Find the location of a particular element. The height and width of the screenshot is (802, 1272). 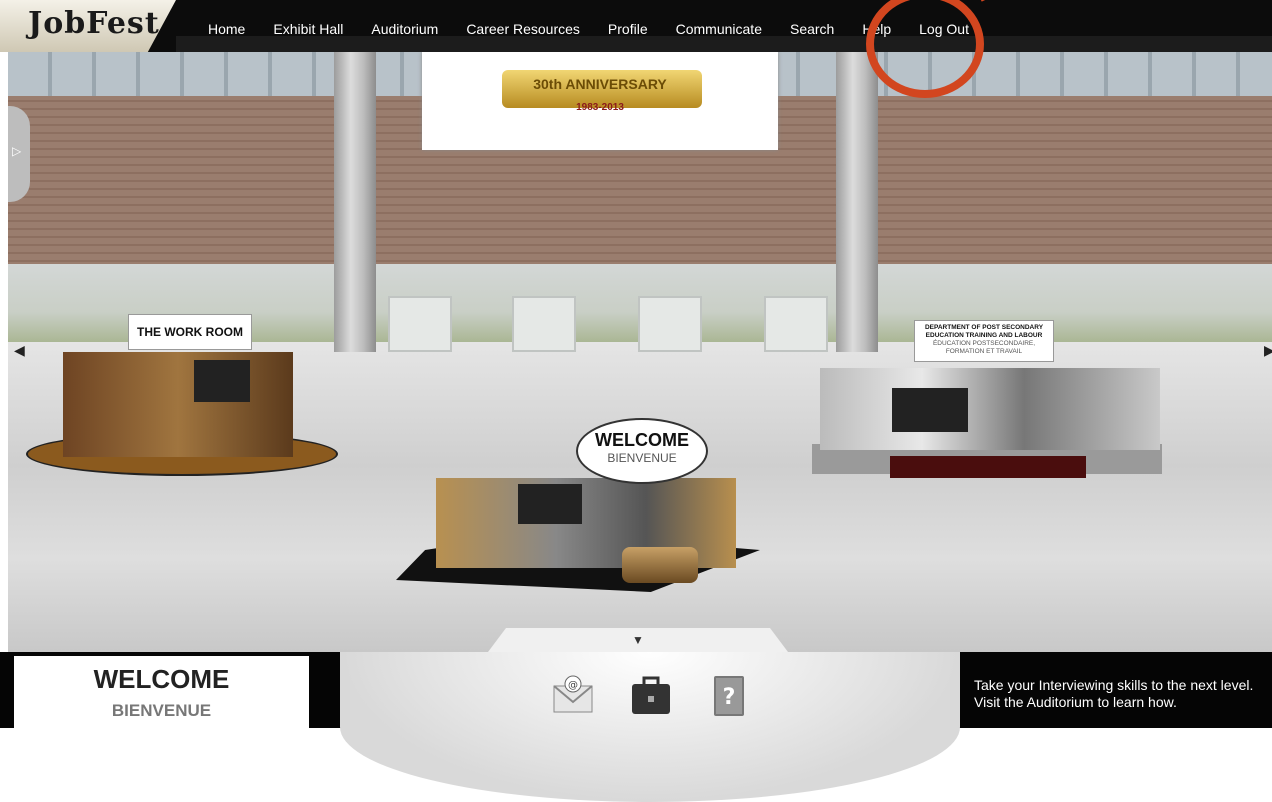

mail-icon: @ is located at coordinates (573, 695).